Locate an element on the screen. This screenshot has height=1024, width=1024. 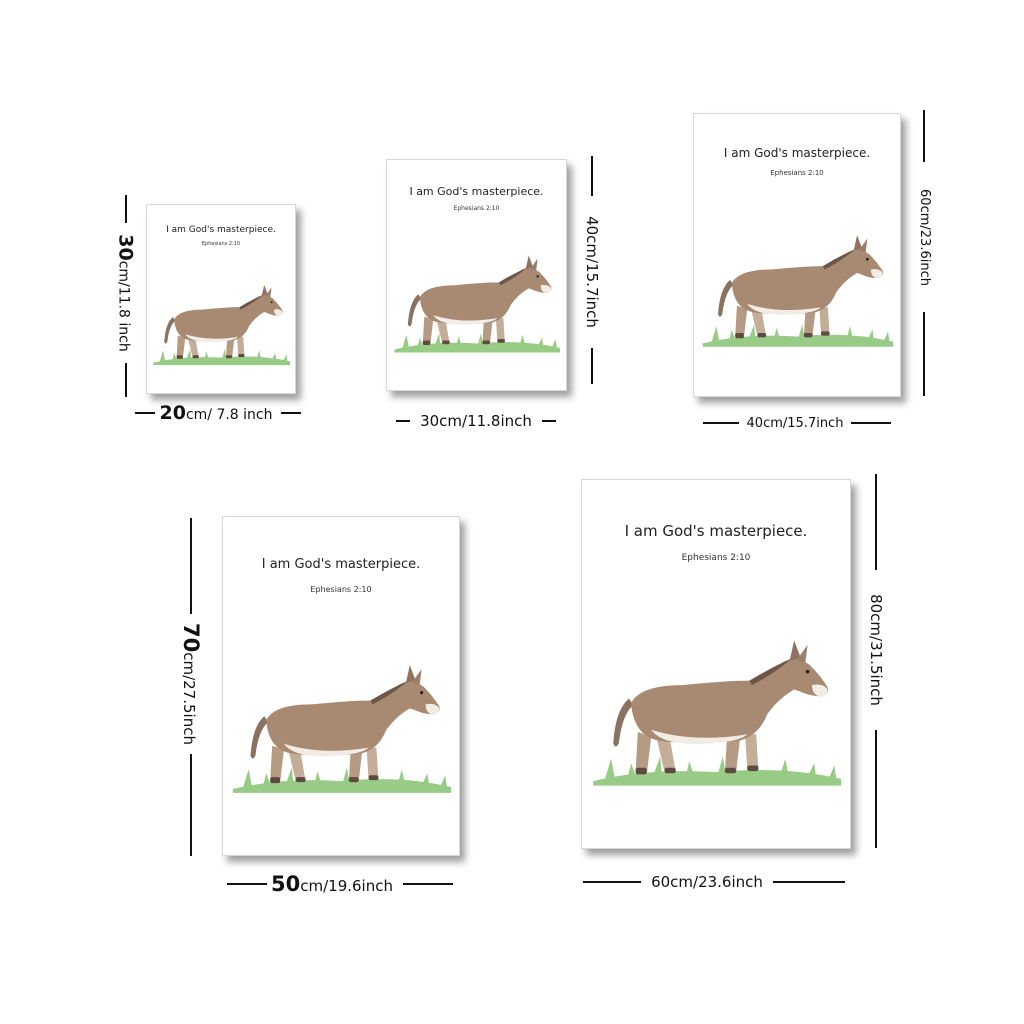
height-dimension-60x80: 80cm/31.5inch is located at coordinates (876, 661).